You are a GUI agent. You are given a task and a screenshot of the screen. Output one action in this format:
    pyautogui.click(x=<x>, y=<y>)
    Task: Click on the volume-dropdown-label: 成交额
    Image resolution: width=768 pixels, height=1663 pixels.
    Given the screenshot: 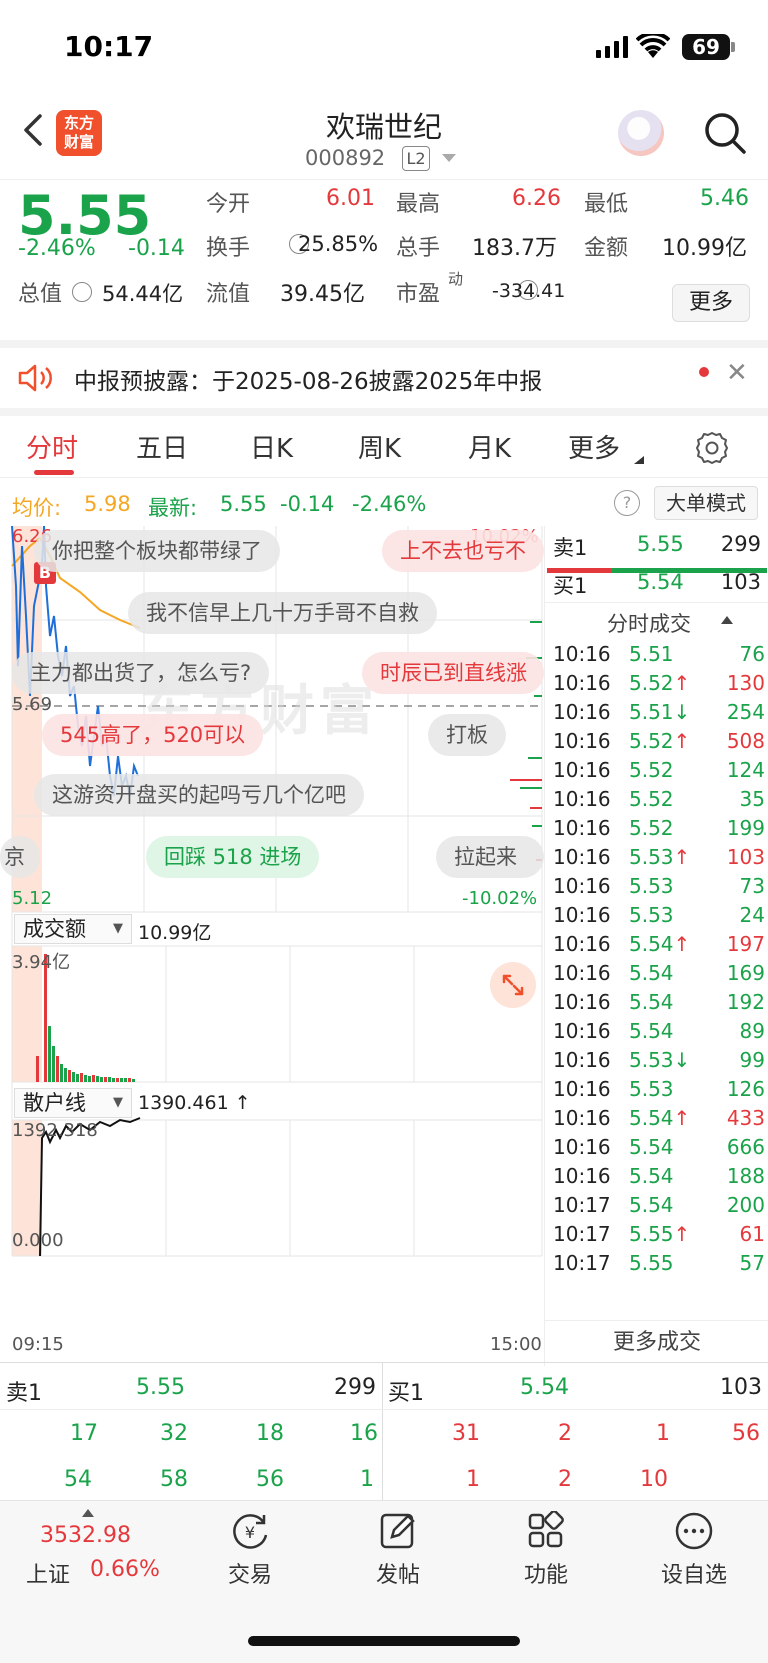 What is the action you would take?
    pyautogui.click(x=54, y=929)
    